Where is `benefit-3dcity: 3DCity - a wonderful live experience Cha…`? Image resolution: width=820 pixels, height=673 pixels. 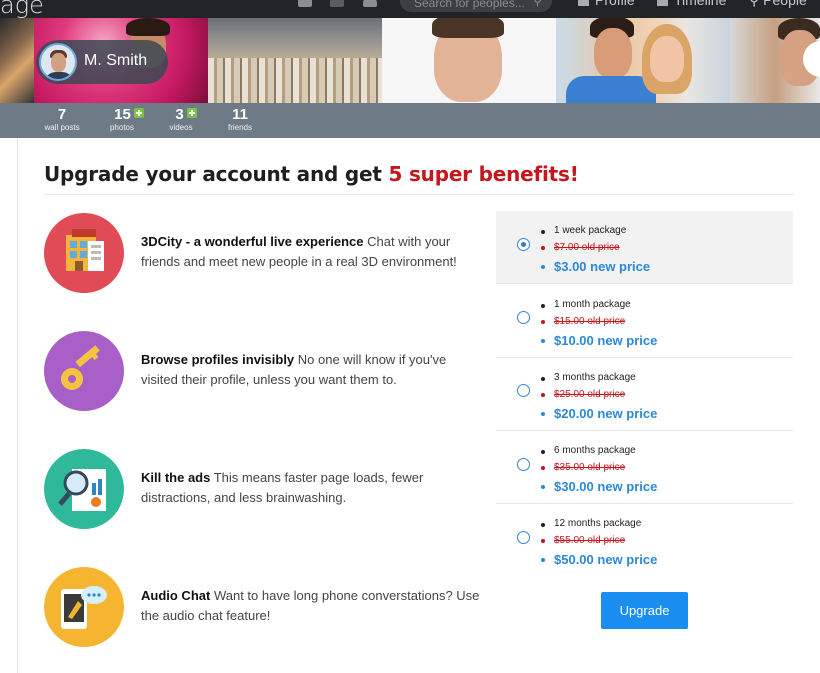
benefit-3dcity: 3DCity - a wonderful live experience Cha… is located at coordinates (299, 251).